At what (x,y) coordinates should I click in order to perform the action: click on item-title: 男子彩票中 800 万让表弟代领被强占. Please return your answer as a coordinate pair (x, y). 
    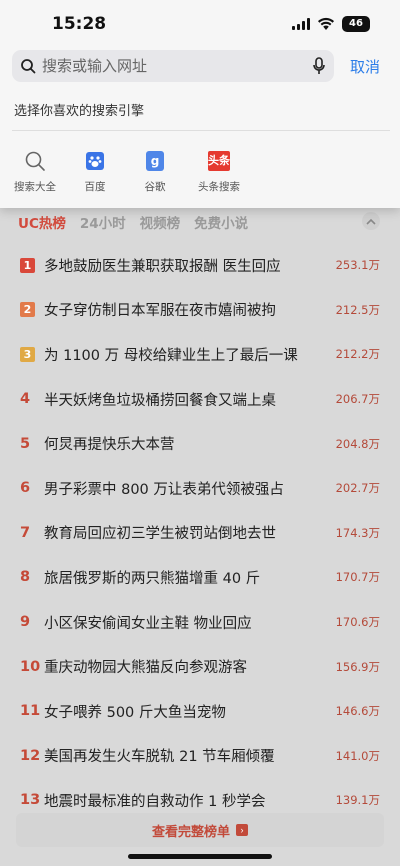
    Looking at the image, I should click on (164, 489).